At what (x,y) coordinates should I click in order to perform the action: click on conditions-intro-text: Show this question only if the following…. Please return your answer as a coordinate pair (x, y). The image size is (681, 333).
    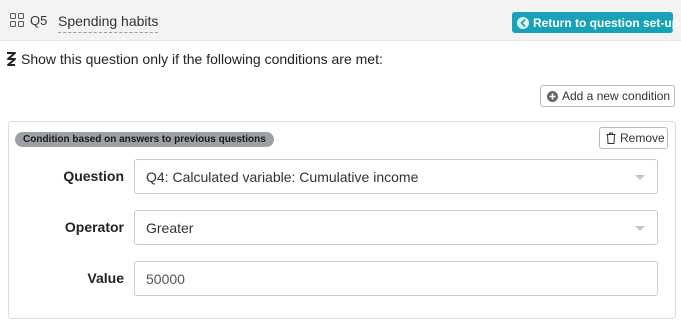
    Looking at the image, I should click on (202, 59).